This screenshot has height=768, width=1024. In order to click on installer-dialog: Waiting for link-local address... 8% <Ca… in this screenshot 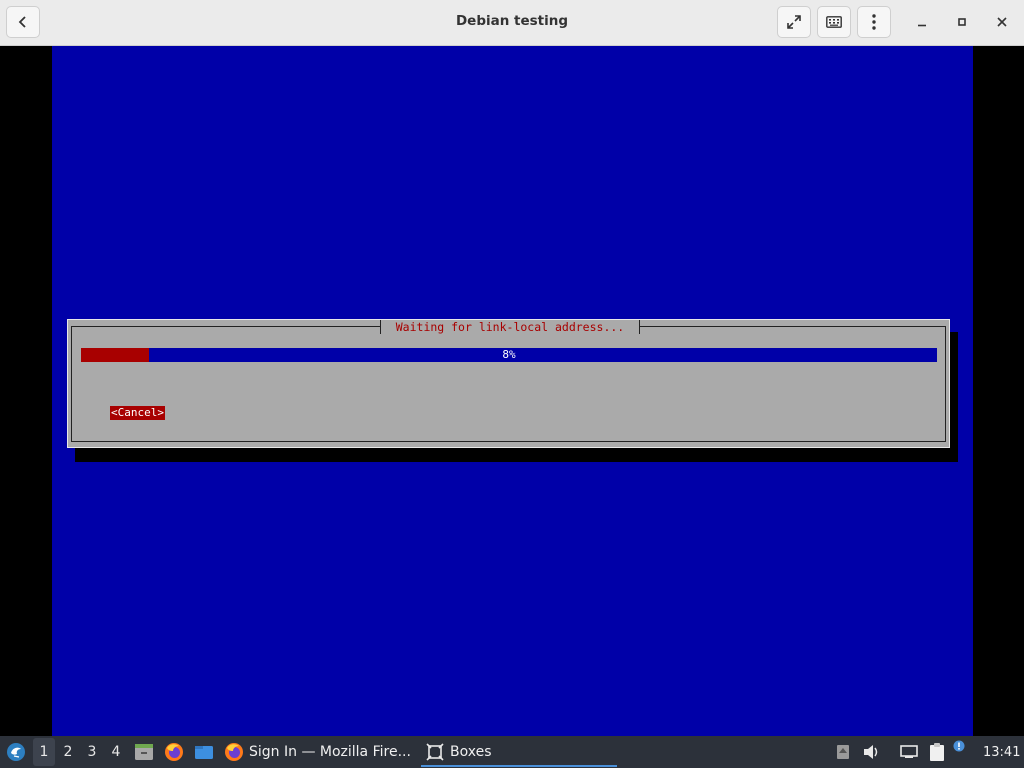, I will do `click(508, 383)`.